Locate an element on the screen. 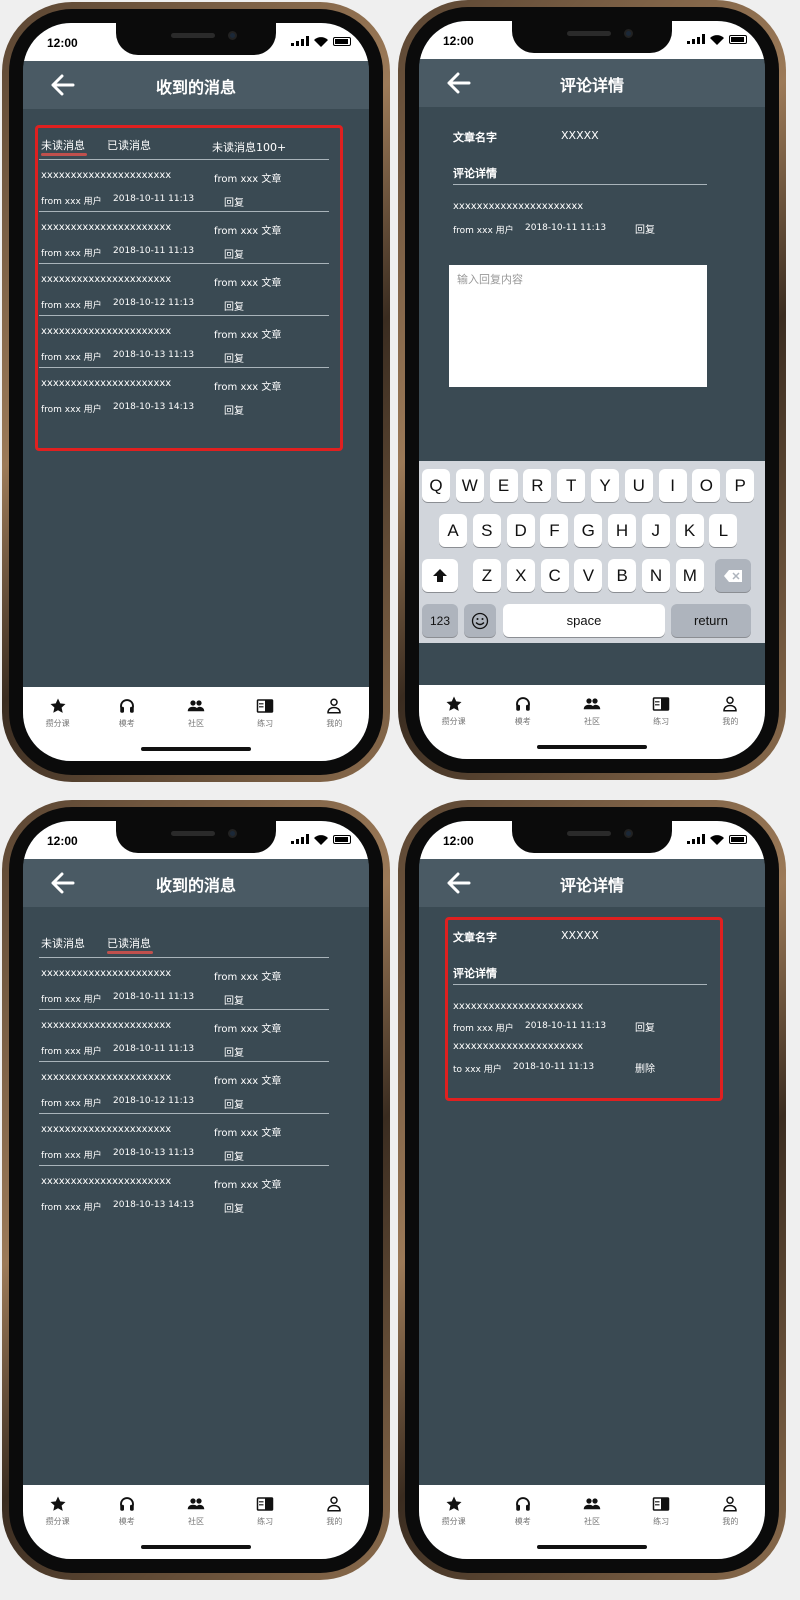 Image resolution: width=800 pixels, height=1600 pixels. key-l: L is located at coordinates (723, 530).